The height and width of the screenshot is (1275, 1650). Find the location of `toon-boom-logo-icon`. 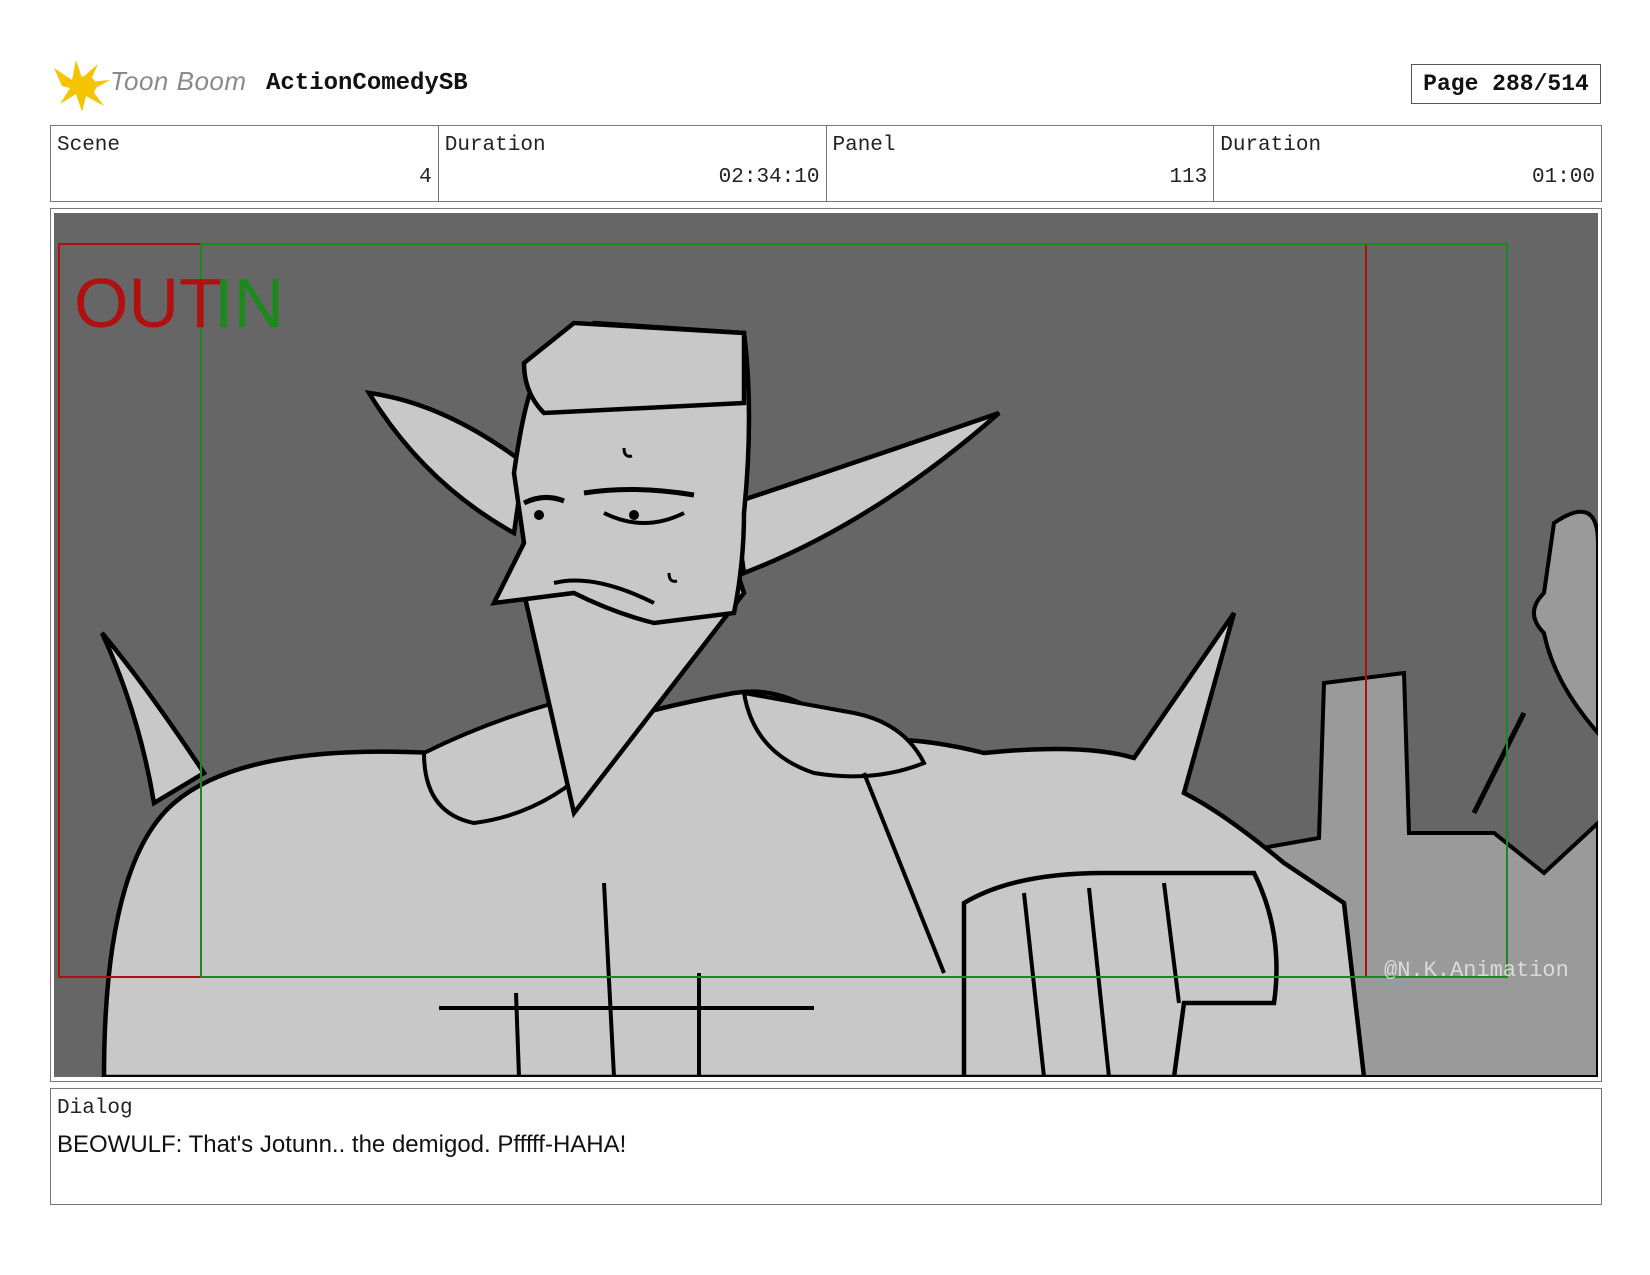

toon-boom-logo-icon is located at coordinates (82, 86).